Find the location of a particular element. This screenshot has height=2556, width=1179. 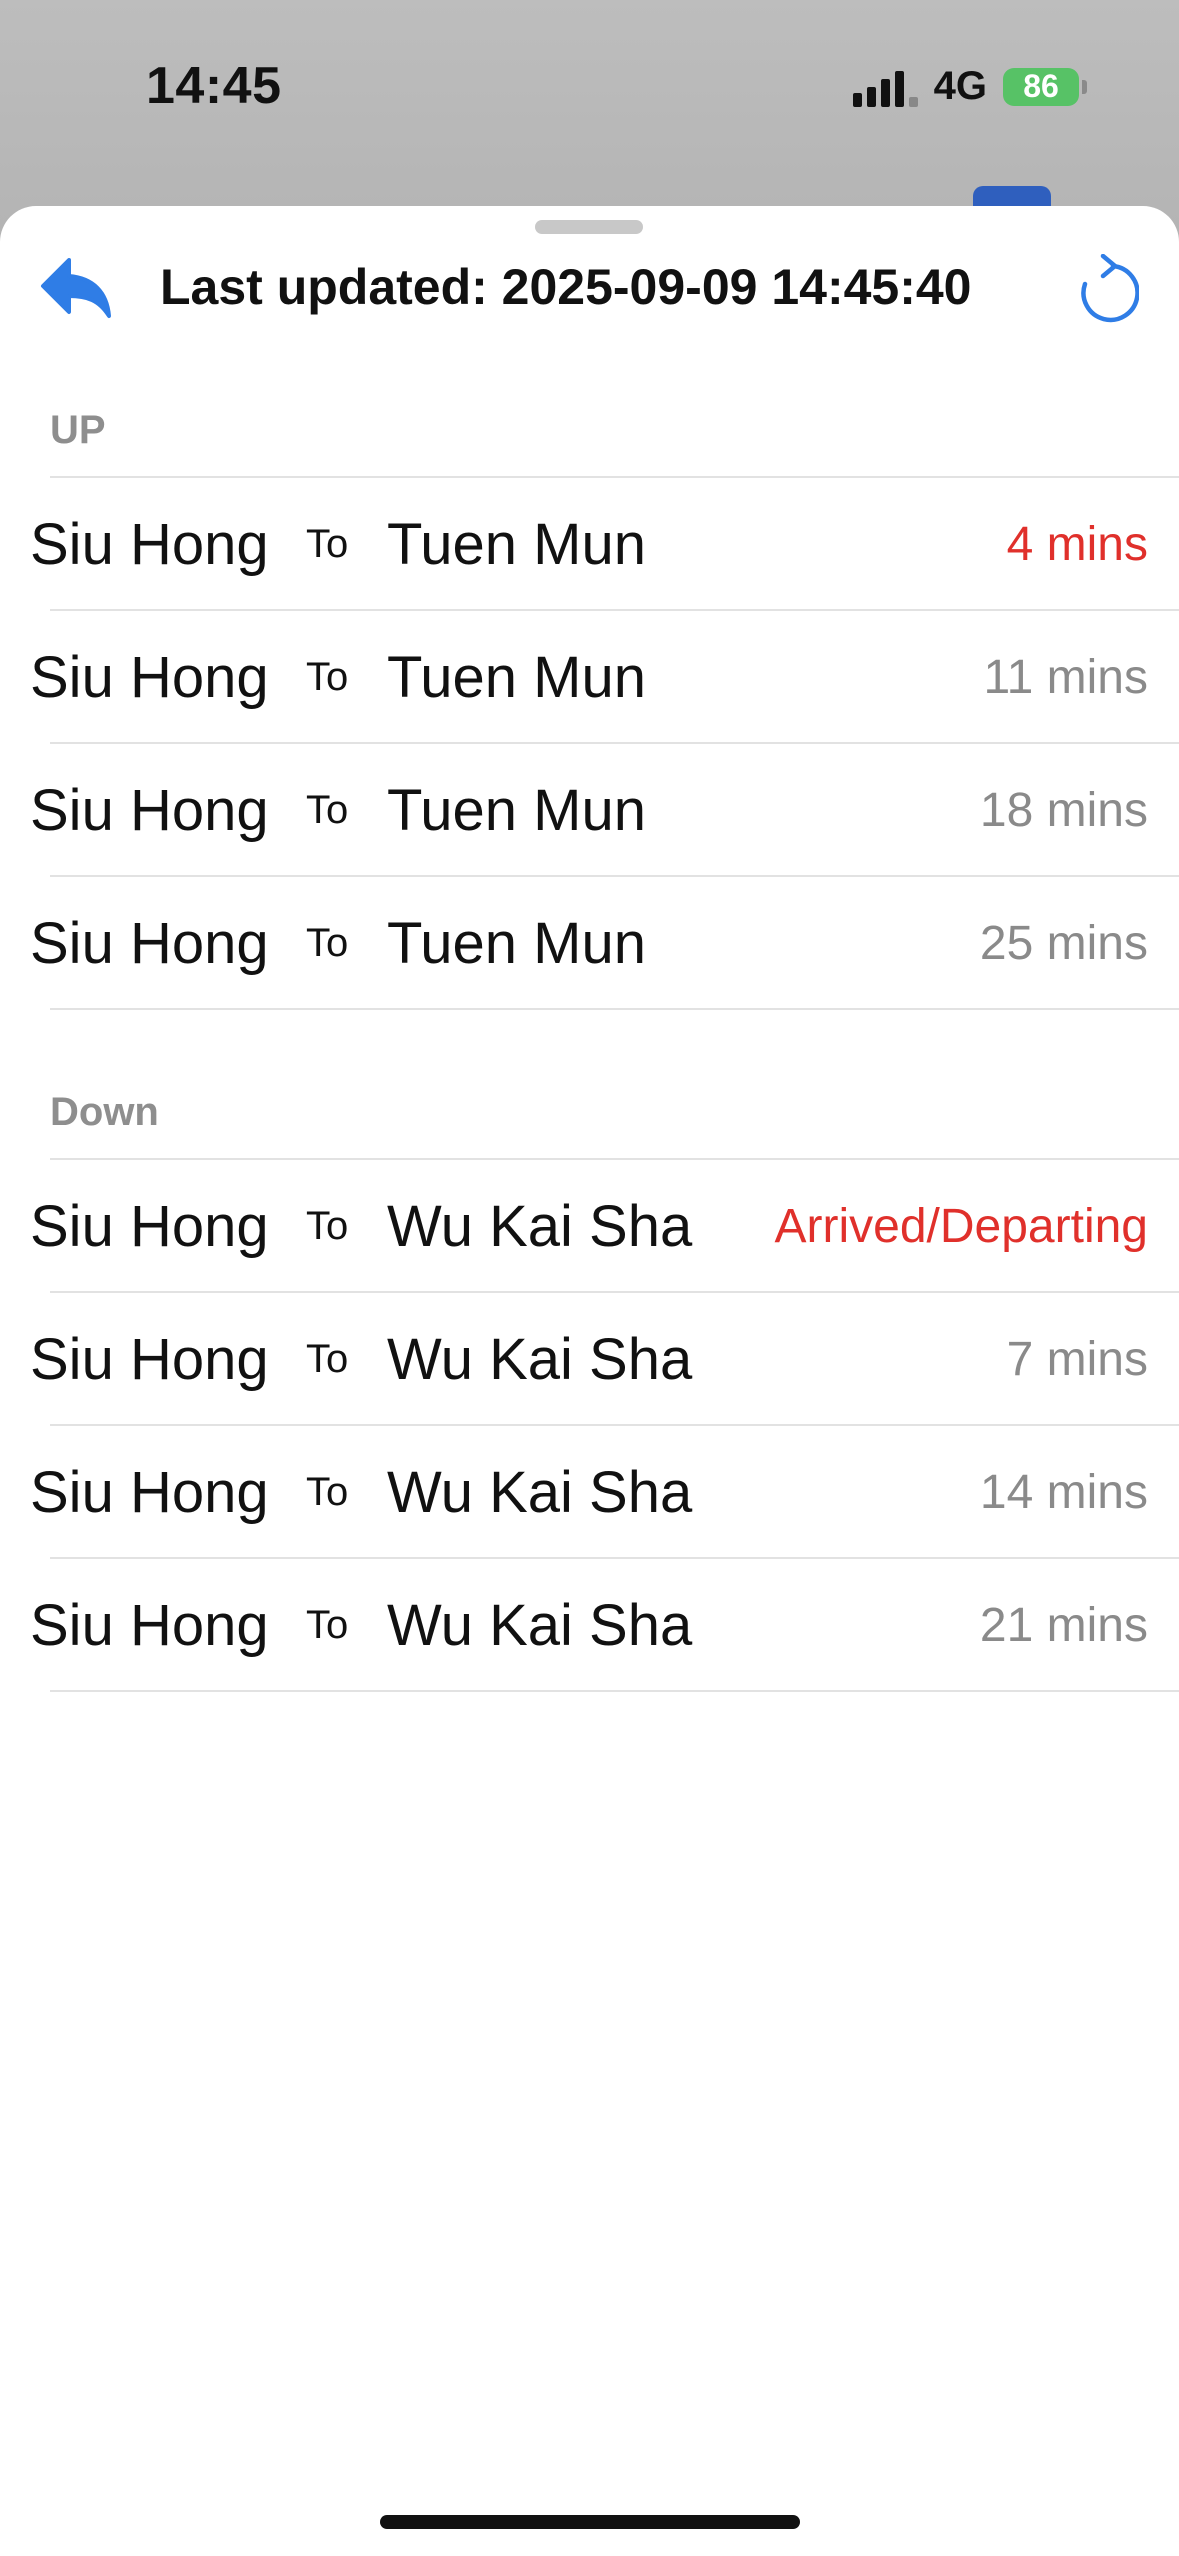

back-button is located at coordinates (76, 288).